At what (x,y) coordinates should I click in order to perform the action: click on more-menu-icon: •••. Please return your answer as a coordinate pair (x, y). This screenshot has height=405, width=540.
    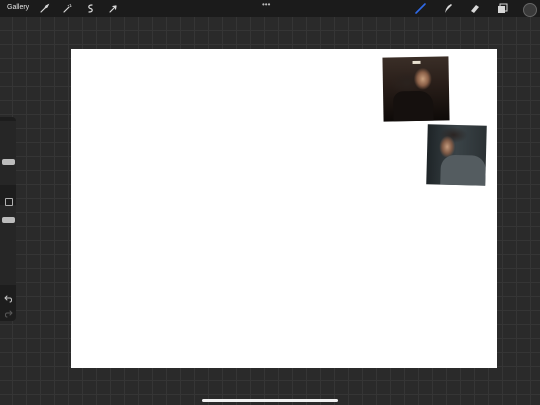
    Looking at the image, I should click on (266, 5).